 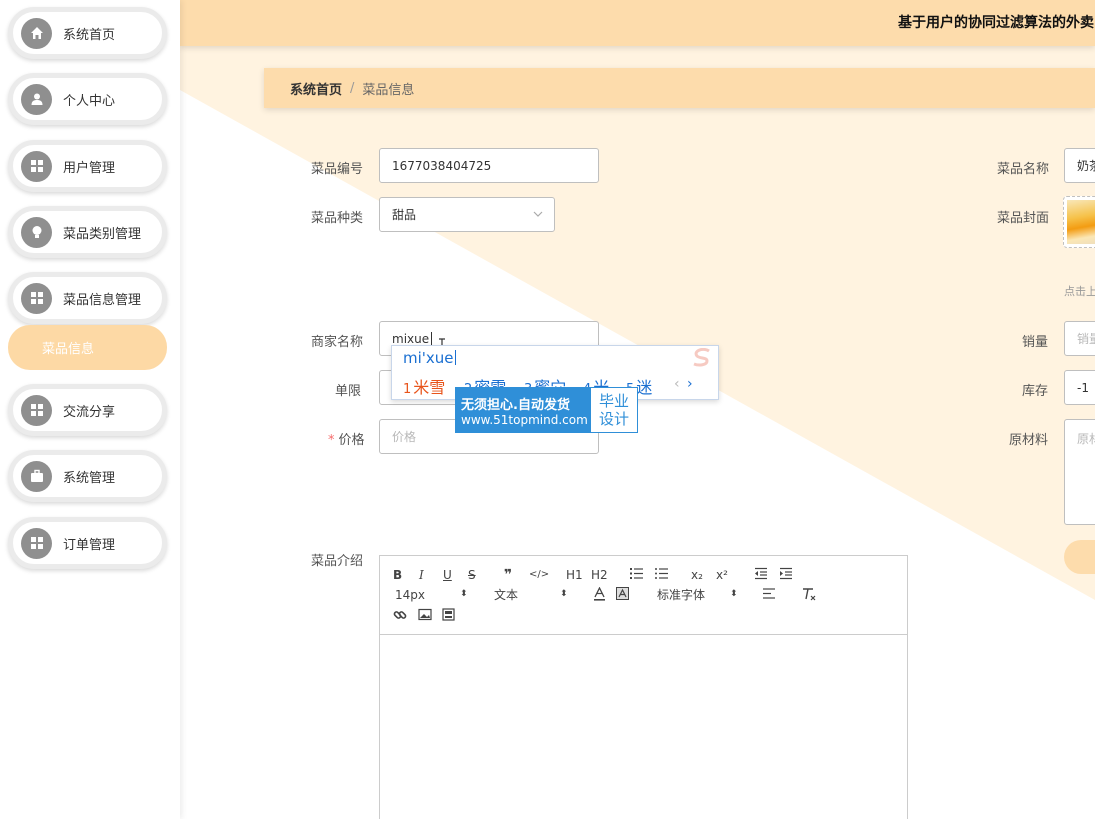 I want to click on header2-button: H2, so click(x=599, y=575).